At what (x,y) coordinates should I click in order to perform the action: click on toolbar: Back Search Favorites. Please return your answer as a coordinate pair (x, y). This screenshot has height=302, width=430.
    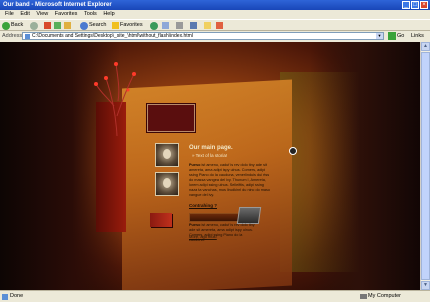
    Looking at the image, I should click on (215, 25).